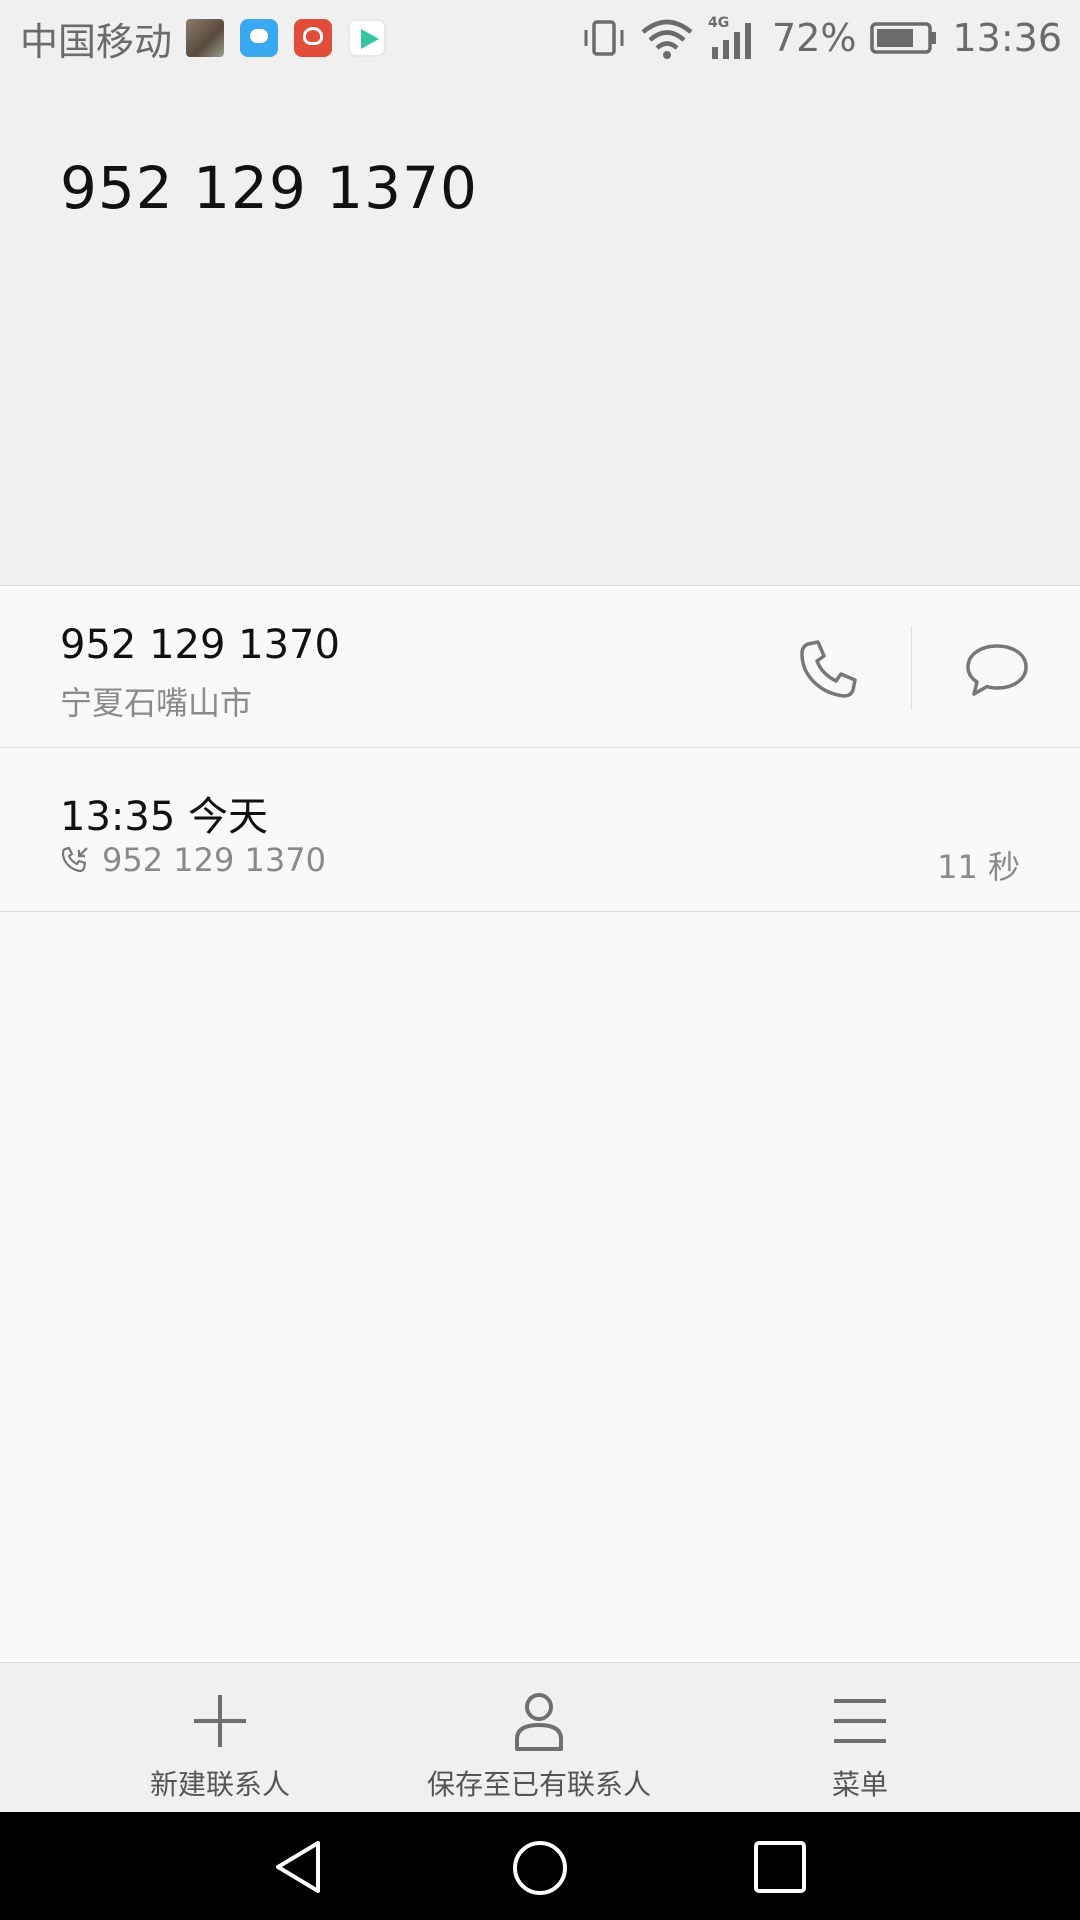 This screenshot has width=1080, height=1920. I want to click on call-log-detail: 952 129 1370, so click(193, 860).